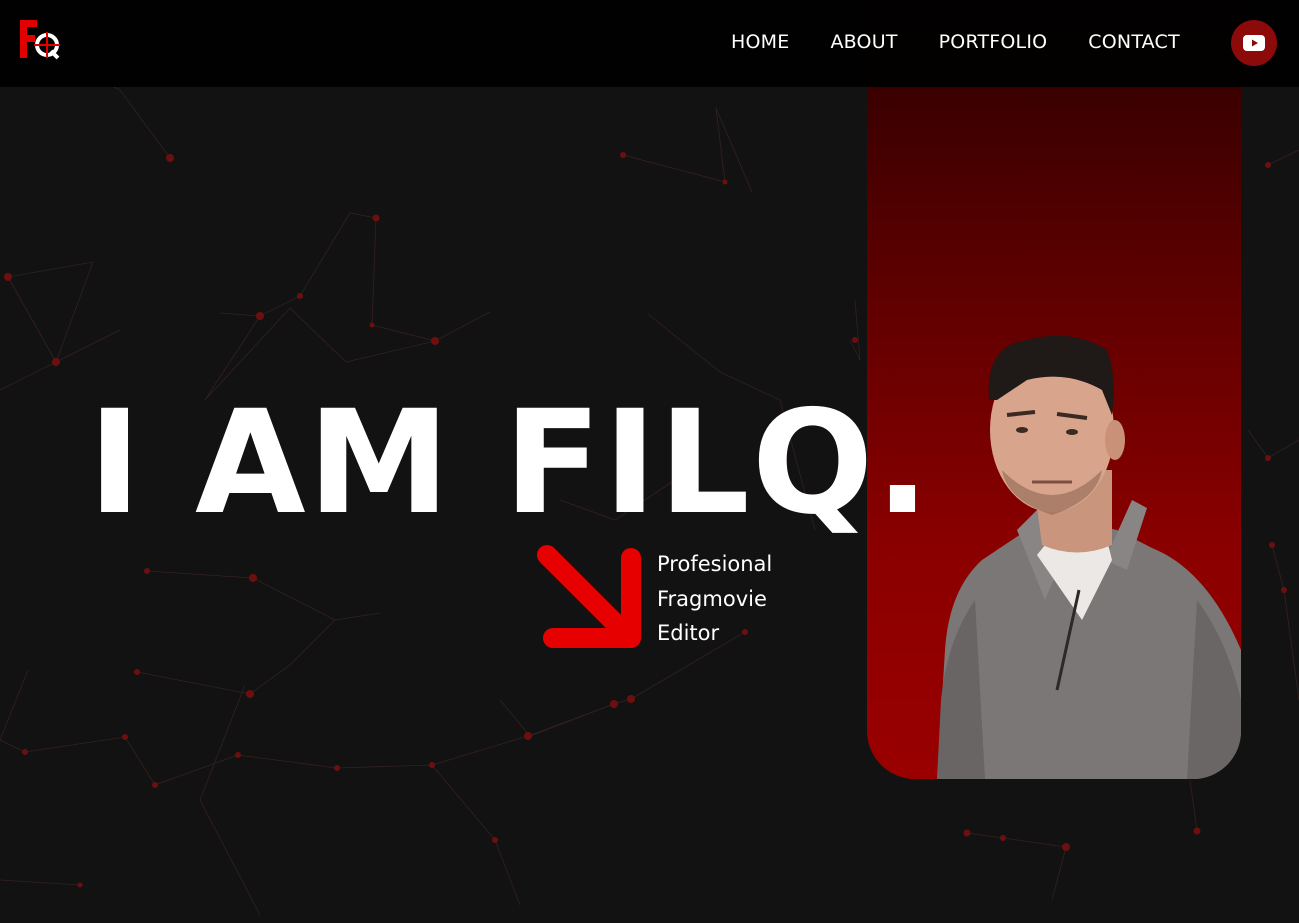  Describe the element at coordinates (688, 633) in the screenshot. I see `subtitle-line: Editor` at that location.